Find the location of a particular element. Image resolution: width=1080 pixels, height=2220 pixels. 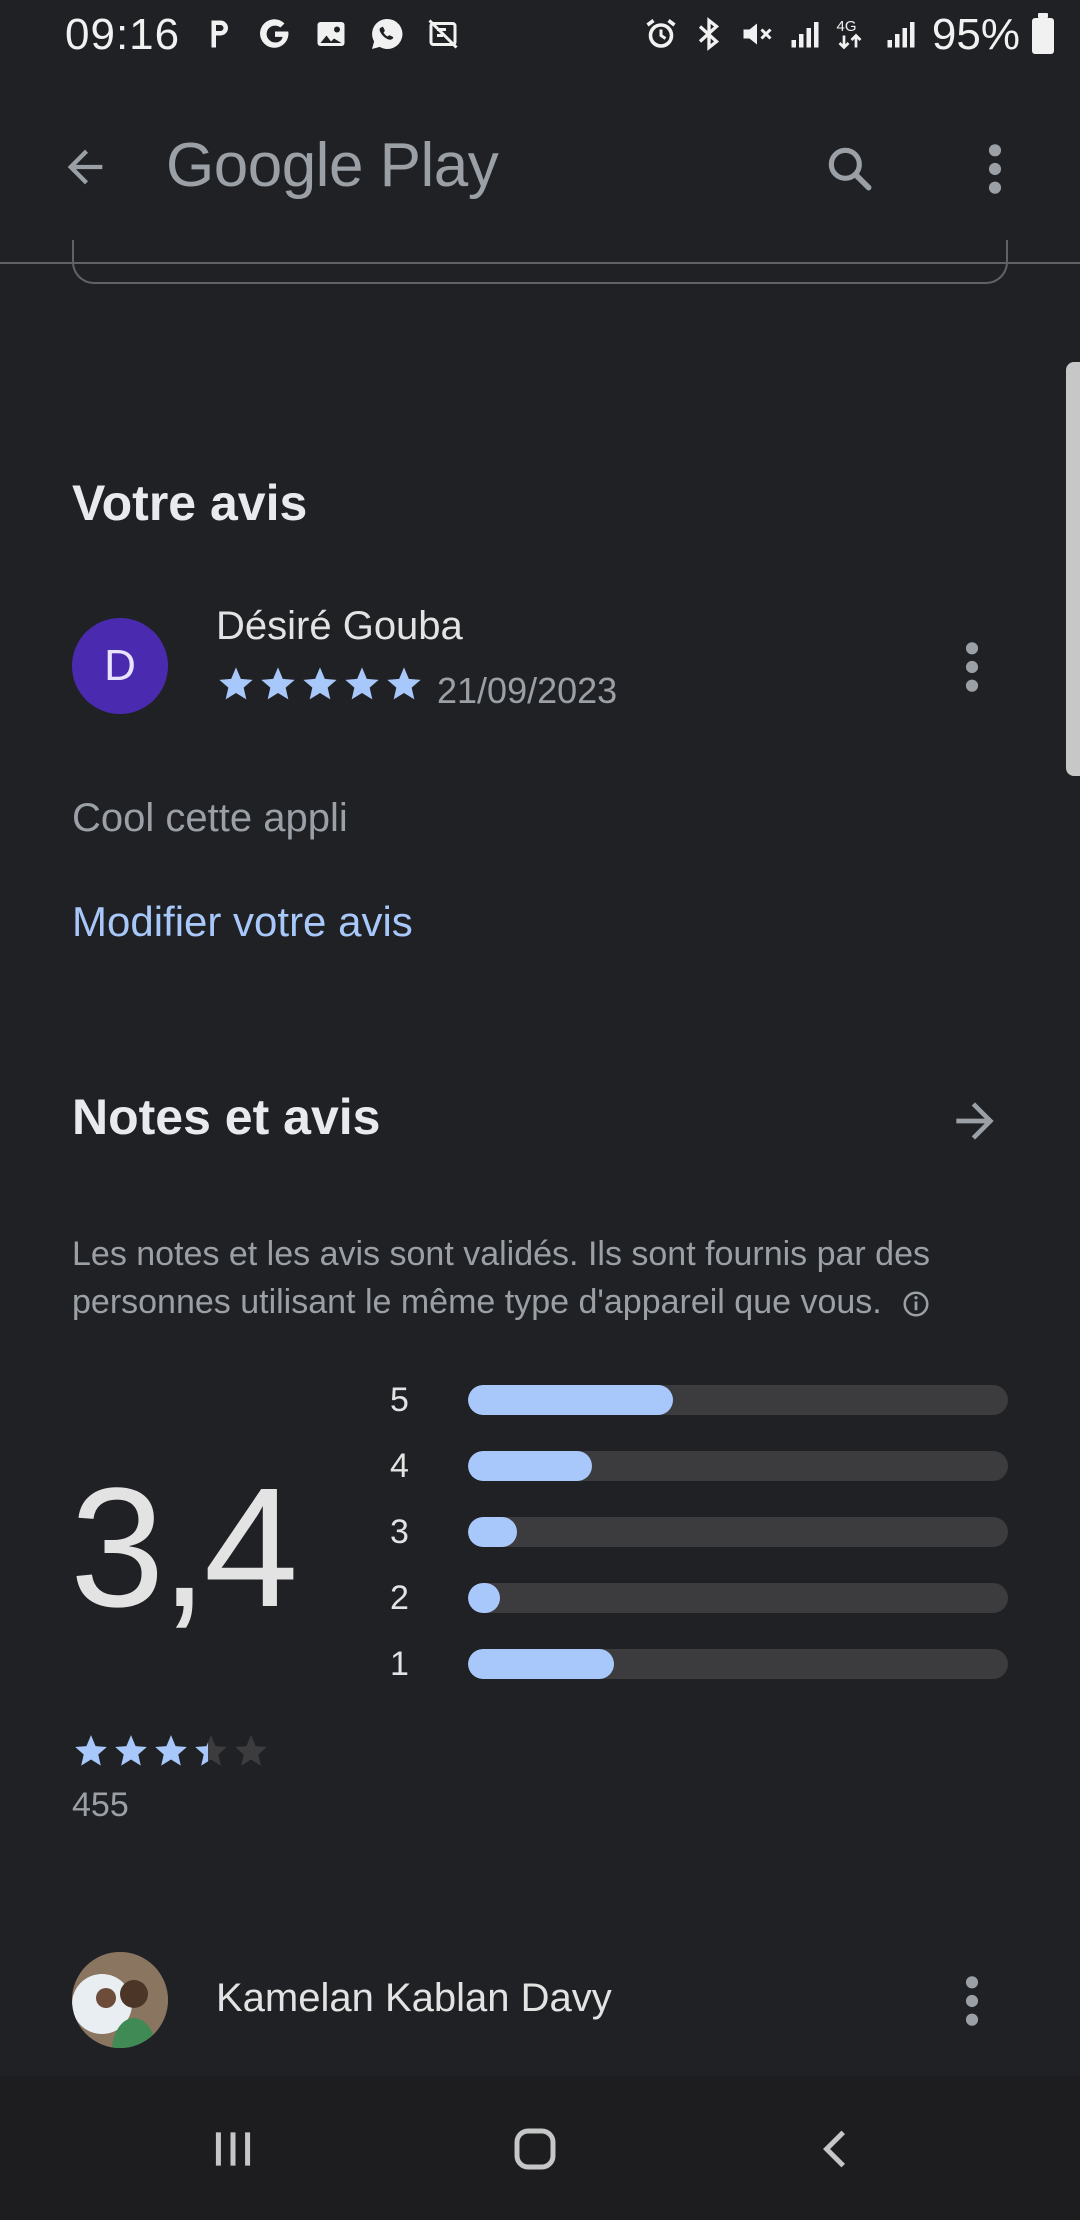

review-more-button is located at coordinates (972, 667).